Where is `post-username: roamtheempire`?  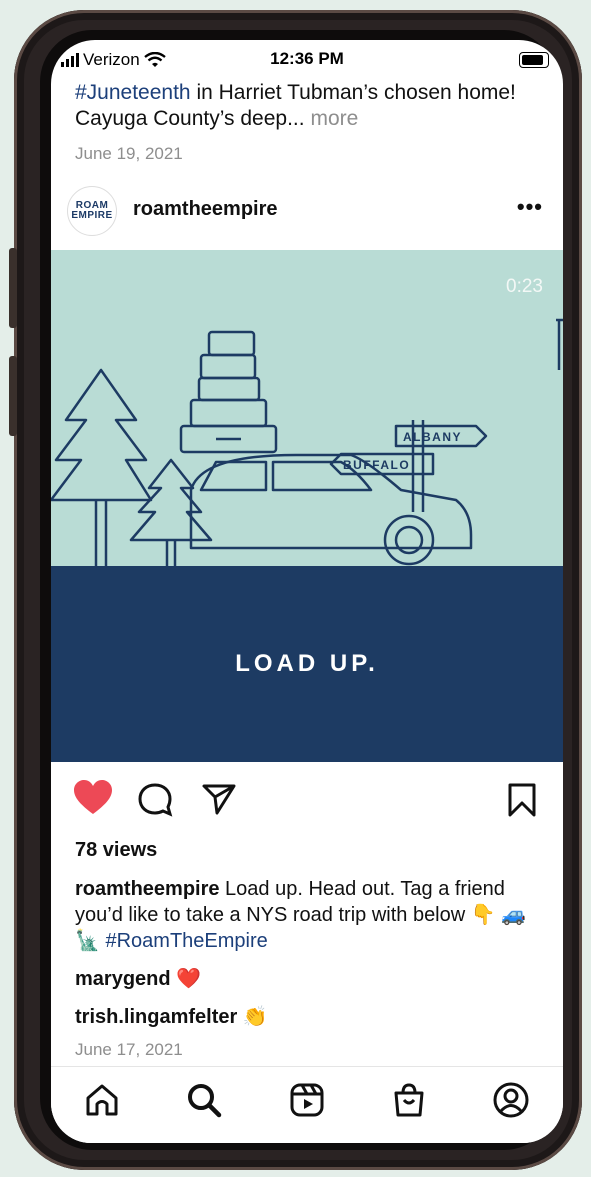
post-username: roamtheempire is located at coordinates (205, 209).